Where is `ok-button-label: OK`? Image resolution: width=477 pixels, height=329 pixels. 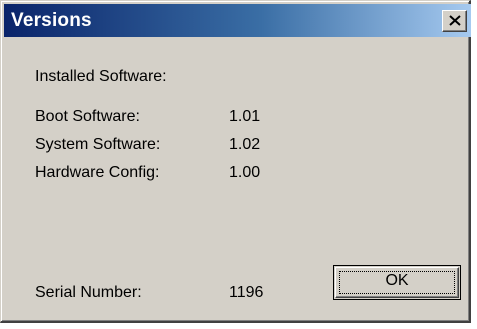 ok-button-label: OK is located at coordinates (397, 280).